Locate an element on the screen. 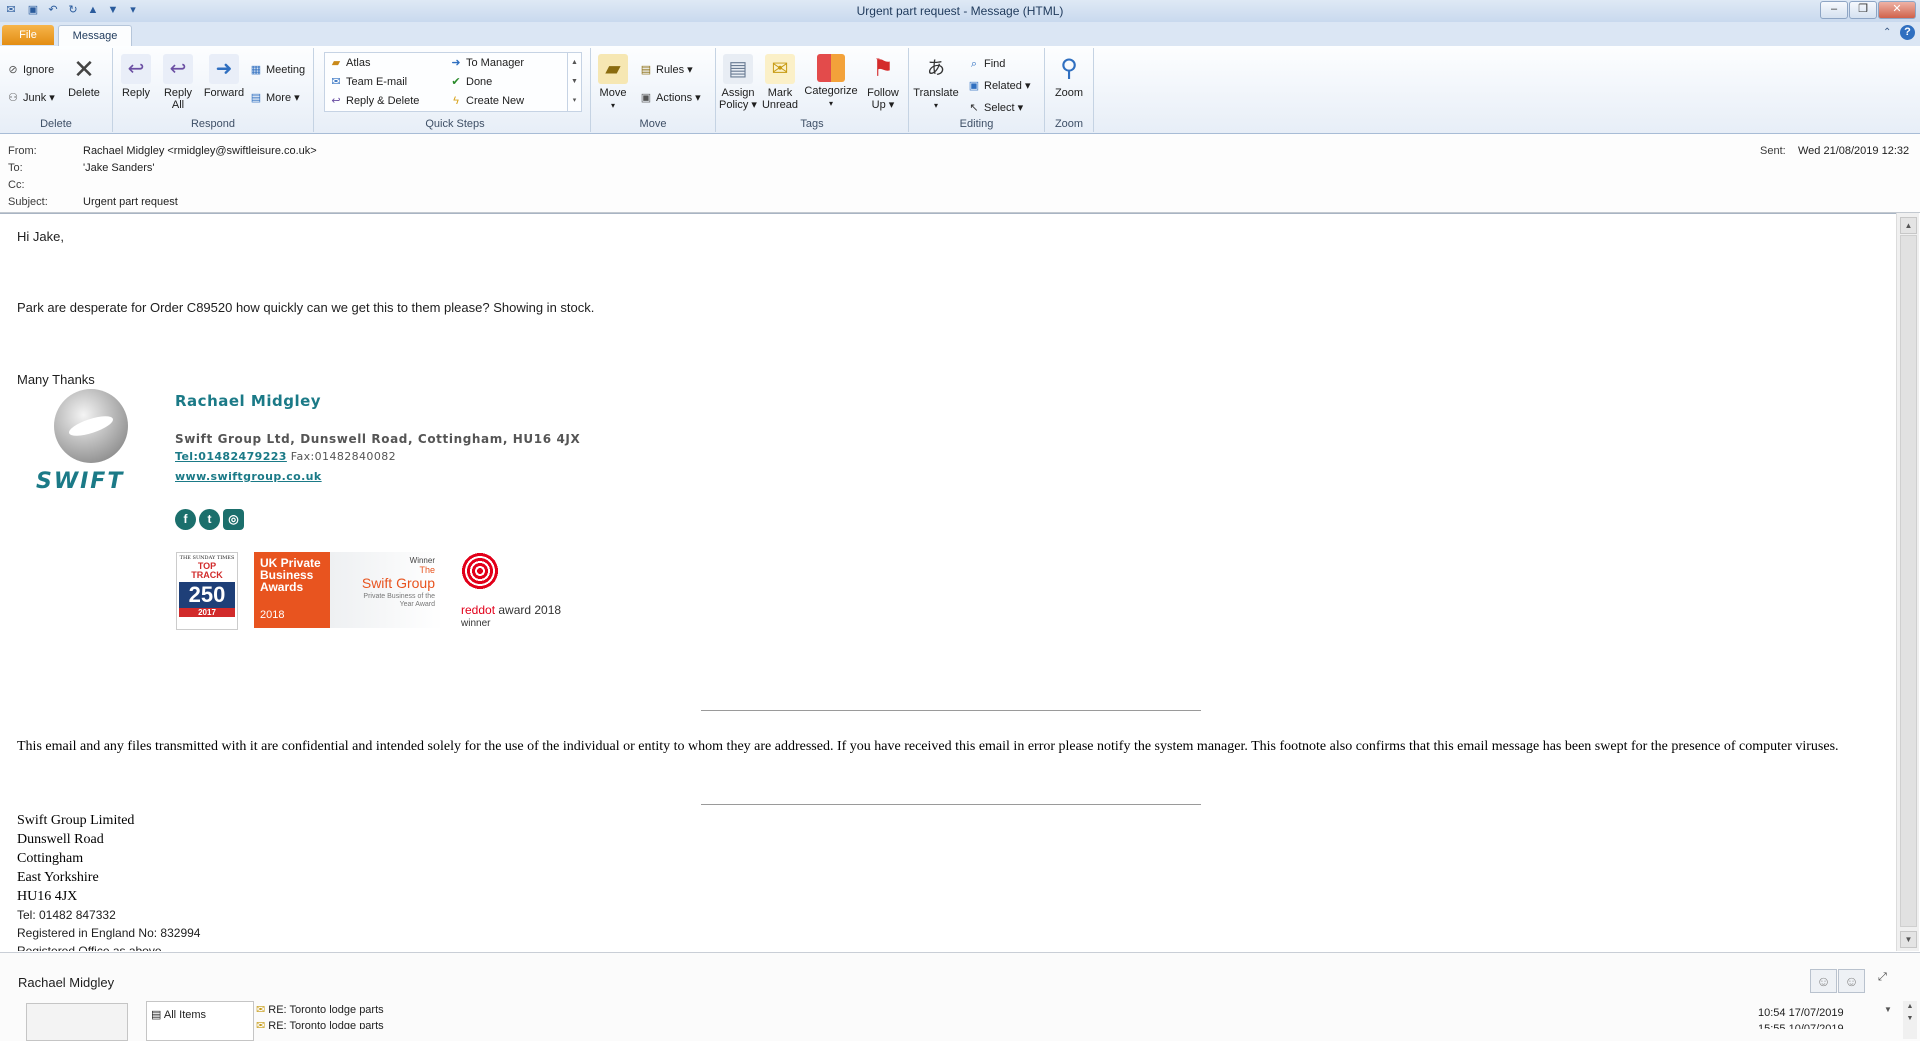 Image resolution: width=1920 pixels, height=1041 pixels. people-list-dropdown: ▼ is located at coordinates (1888, 1009).